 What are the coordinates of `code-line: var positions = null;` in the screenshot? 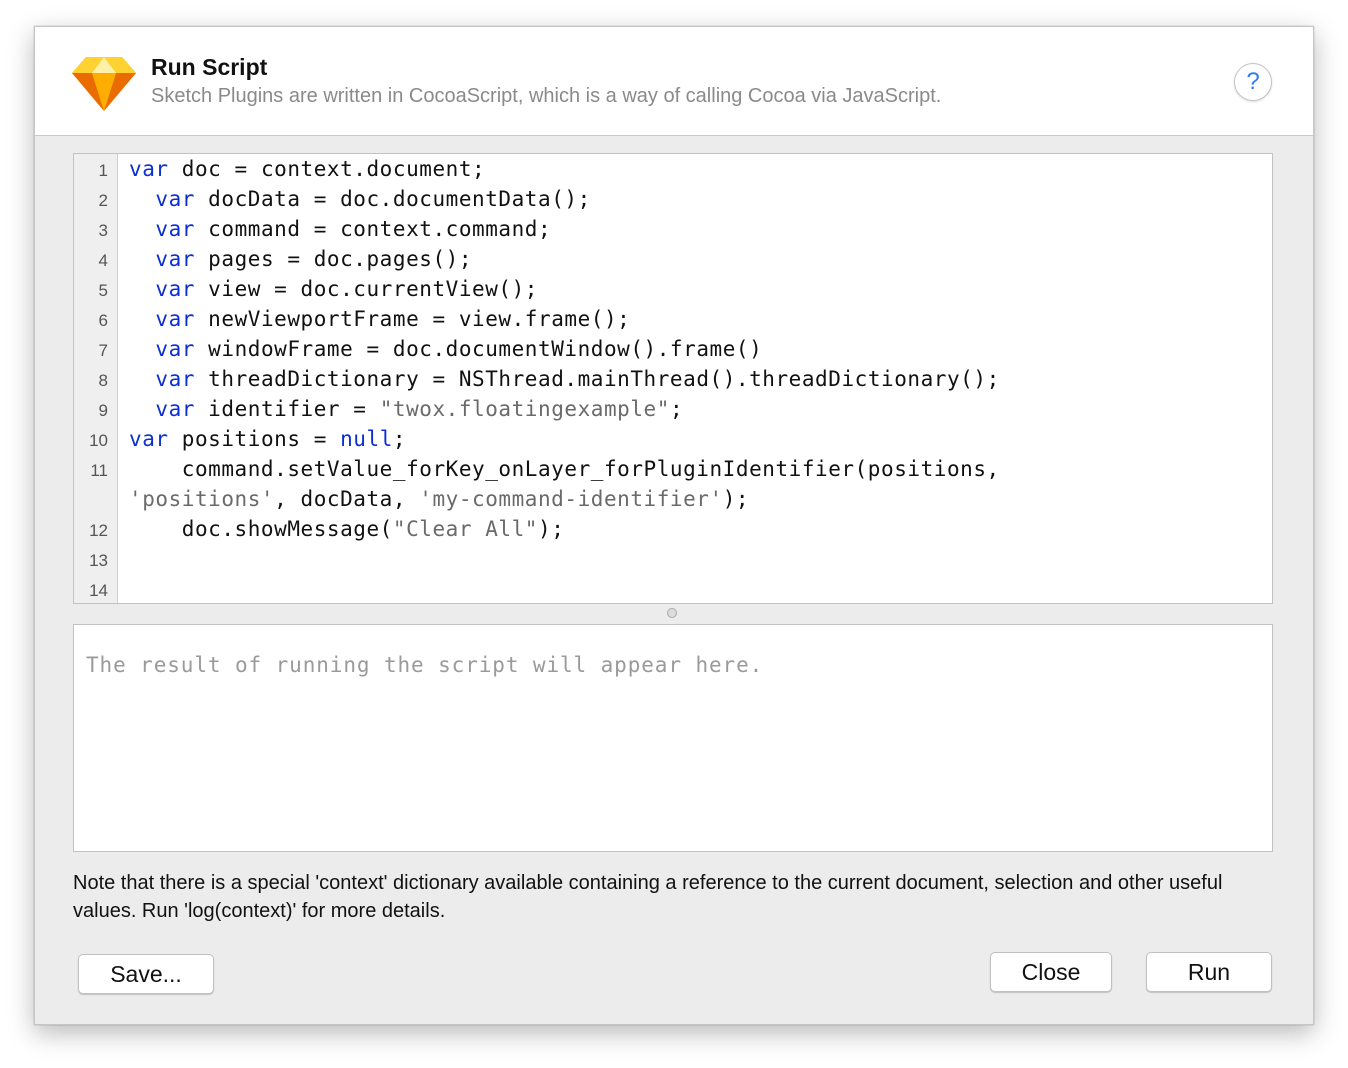 It's located at (267, 439).